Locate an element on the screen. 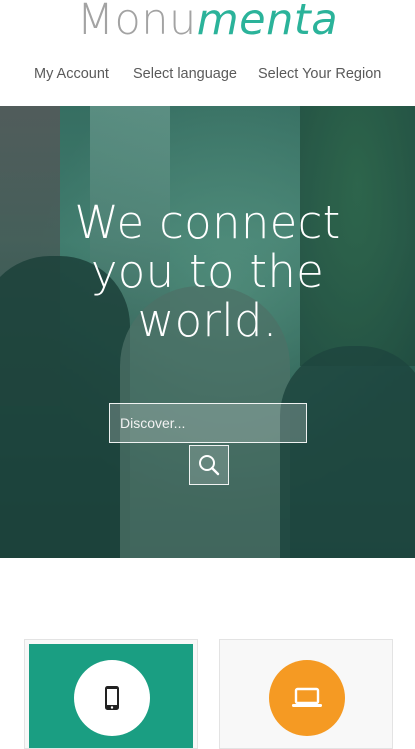 This screenshot has width=415, height=749. hero-headline-line: We connect is located at coordinates (207, 222).